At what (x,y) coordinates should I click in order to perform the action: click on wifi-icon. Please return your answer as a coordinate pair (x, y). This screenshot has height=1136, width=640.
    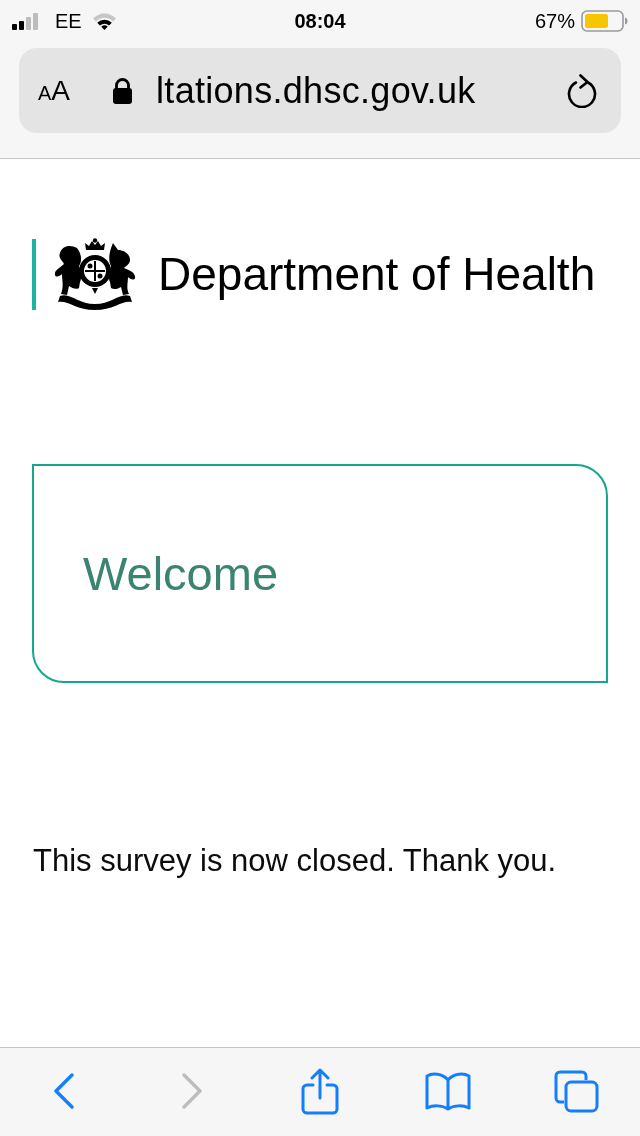
    Looking at the image, I should click on (104, 21).